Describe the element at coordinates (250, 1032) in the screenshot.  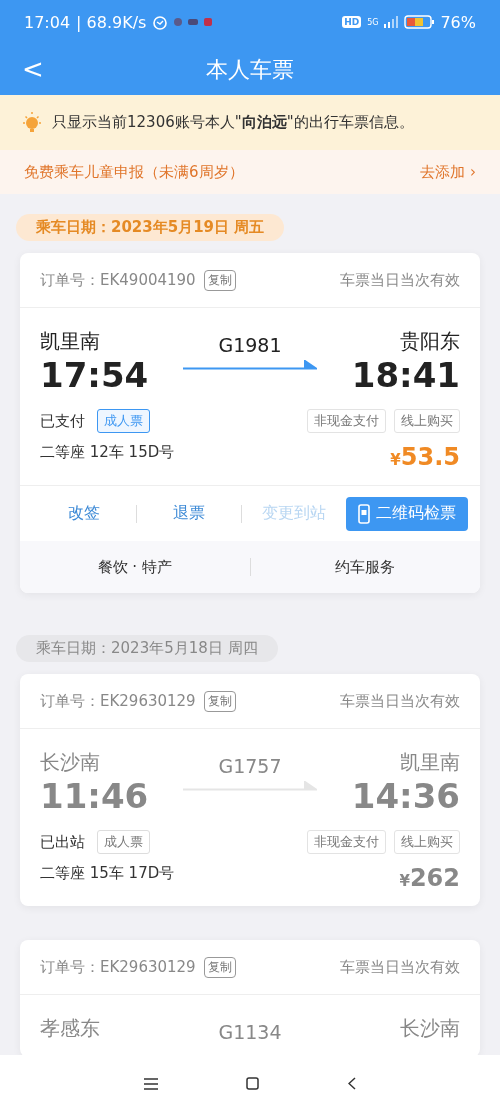
I see `train-number: G1134` at that location.